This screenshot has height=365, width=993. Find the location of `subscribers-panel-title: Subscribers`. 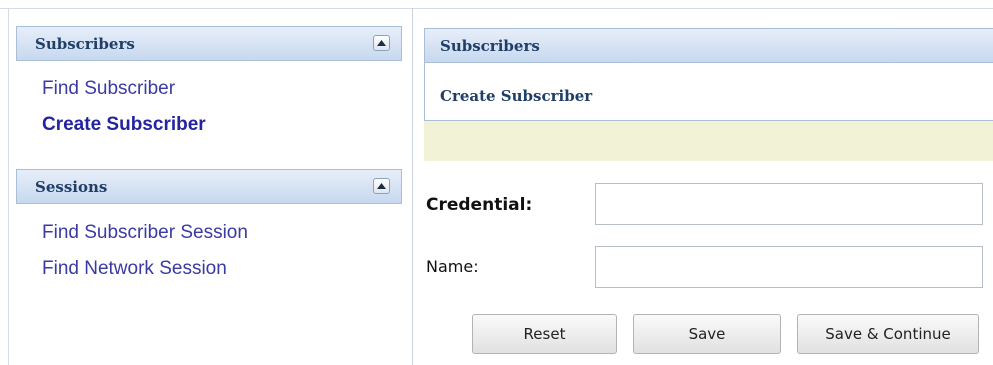

subscribers-panel-title: Subscribers is located at coordinates (85, 44).